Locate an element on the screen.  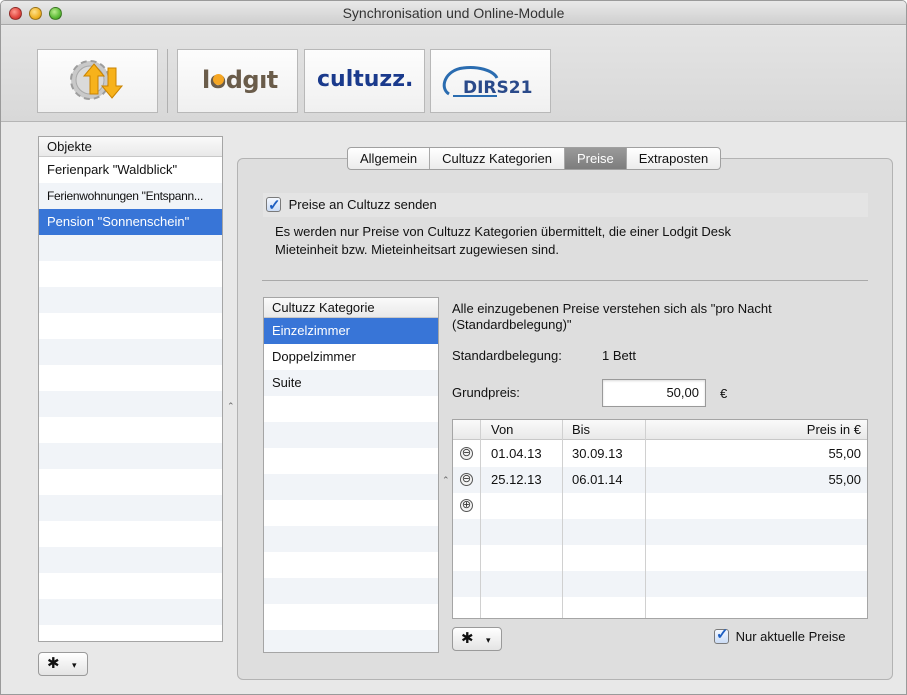
send-prices-checkbox is located at coordinates (273, 206).